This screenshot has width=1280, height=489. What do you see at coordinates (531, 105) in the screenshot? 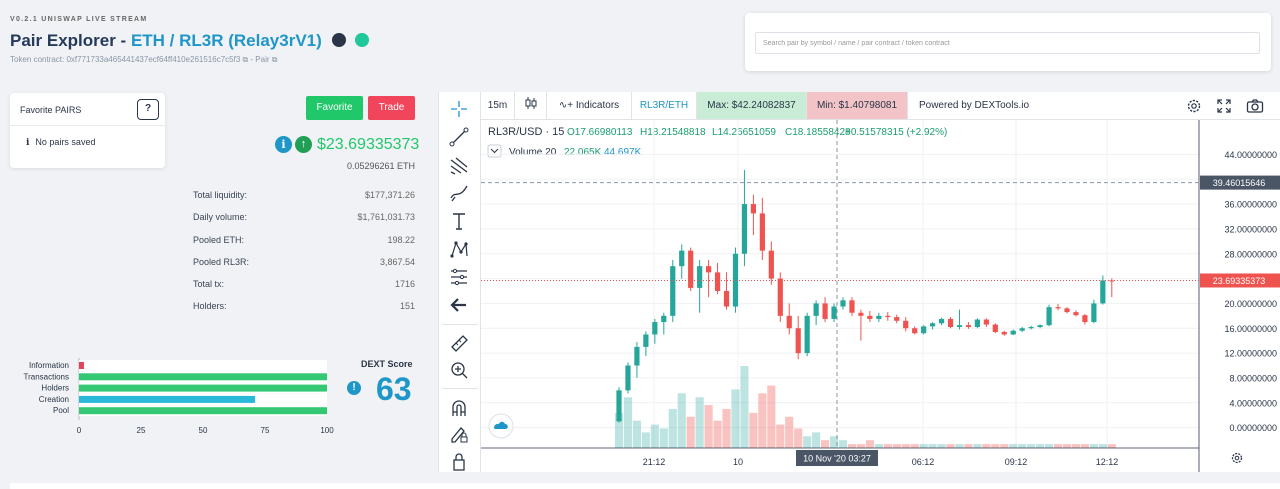
I see `candle-type-button` at bounding box center [531, 105].